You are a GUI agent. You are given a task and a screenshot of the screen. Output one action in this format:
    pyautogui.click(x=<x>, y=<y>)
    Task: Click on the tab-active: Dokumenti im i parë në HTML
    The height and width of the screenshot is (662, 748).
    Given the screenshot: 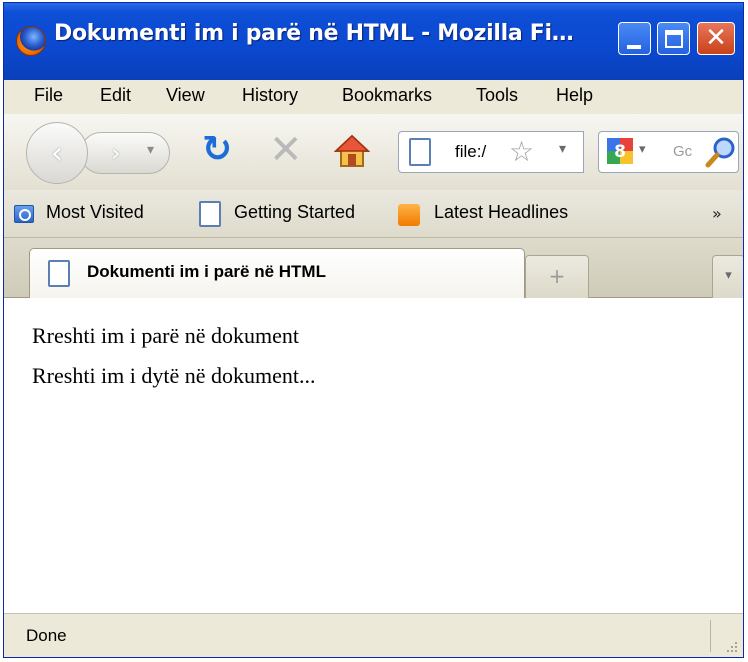 What is the action you would take?
    pyautogui.click(x=277, y=273)
    